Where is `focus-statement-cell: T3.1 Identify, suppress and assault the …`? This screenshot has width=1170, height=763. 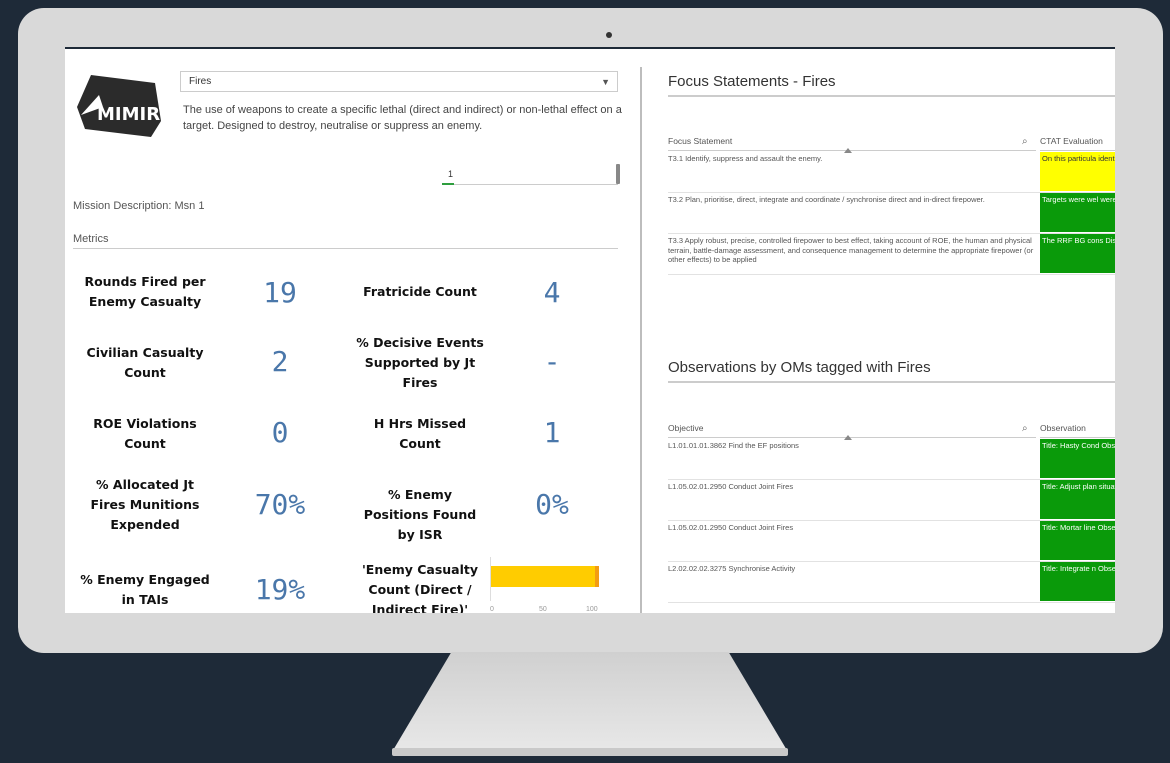
focus-statement-cell: T3.1 Identify, suppress and assault the … is located at coordinates (745, 158).